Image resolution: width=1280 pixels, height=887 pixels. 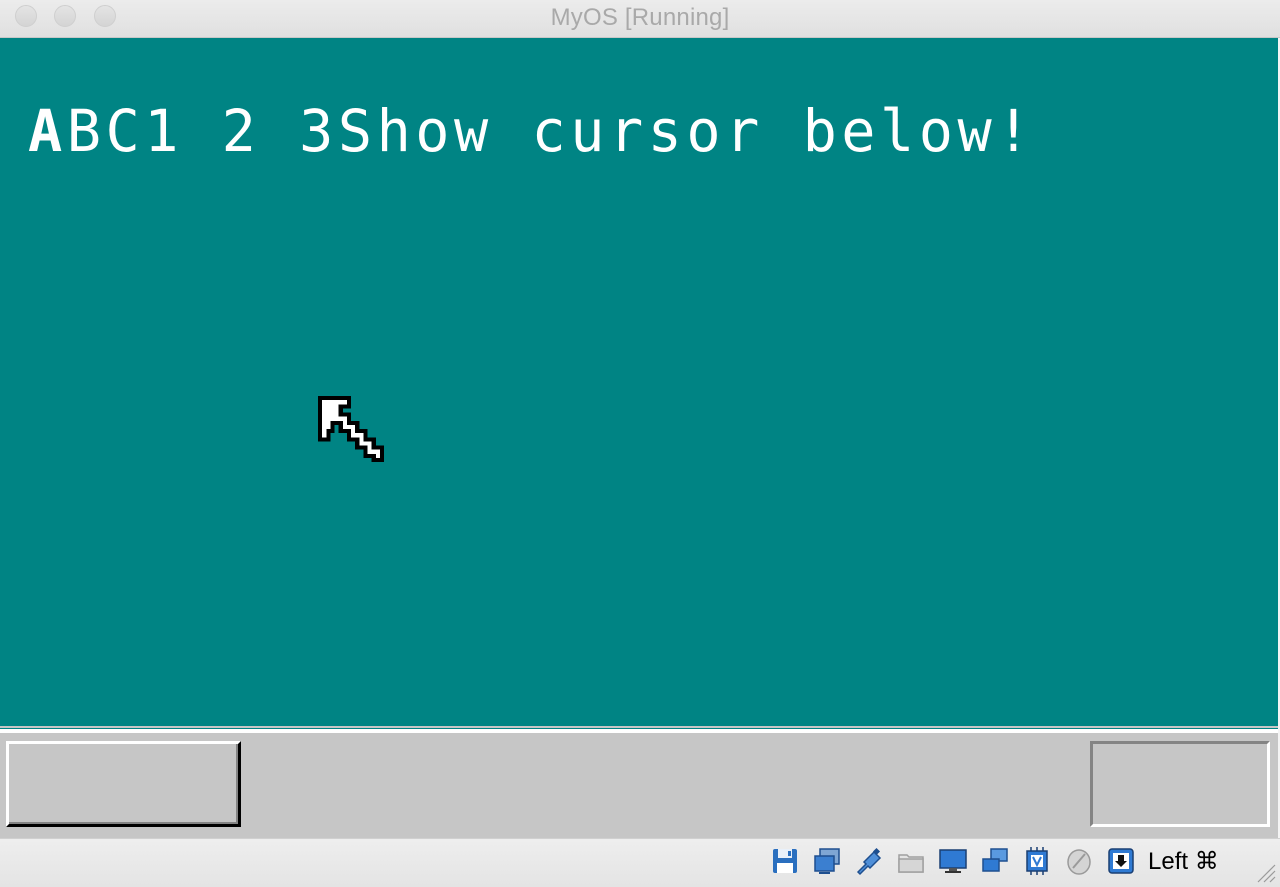 I want to click on host-key-capture-icon, so click(x=1121, y=861).